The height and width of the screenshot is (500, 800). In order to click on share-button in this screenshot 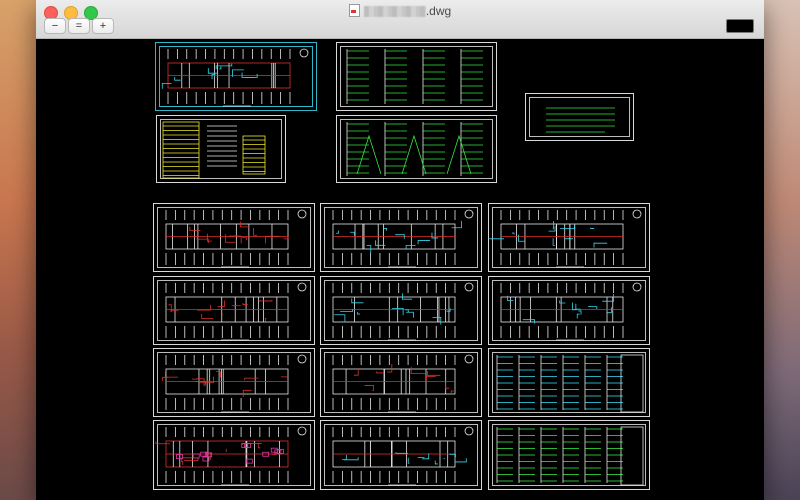, I will do `click(740, 26)`.